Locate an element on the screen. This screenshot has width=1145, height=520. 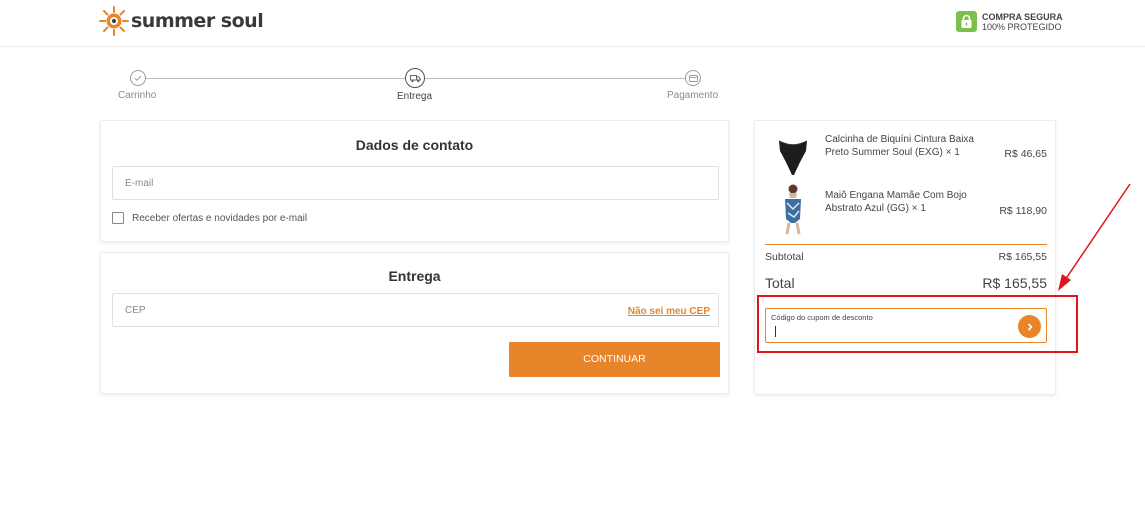
newsletter-label: Receber ofertas e novidades por e-mail is located at coordinates (220, 218).